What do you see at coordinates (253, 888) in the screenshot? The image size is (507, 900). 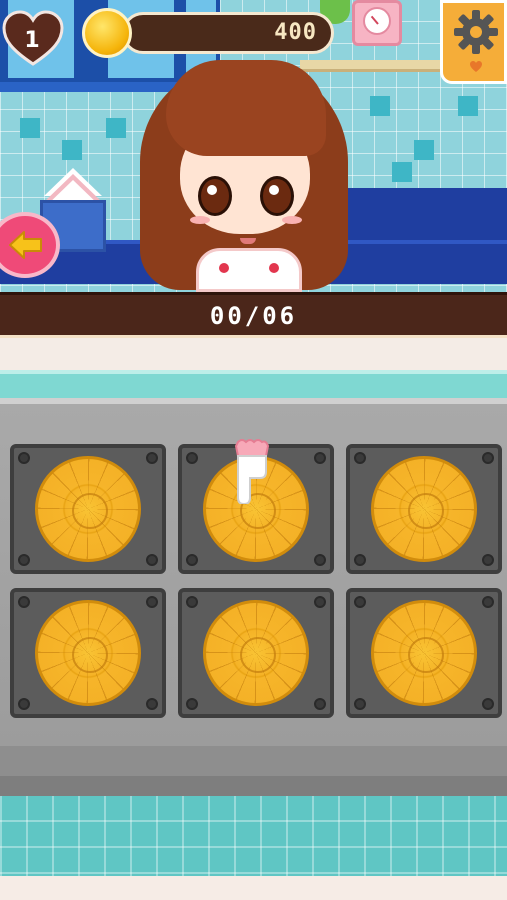 I see `counter-edge-bottom` at bounding box center [253, 888].